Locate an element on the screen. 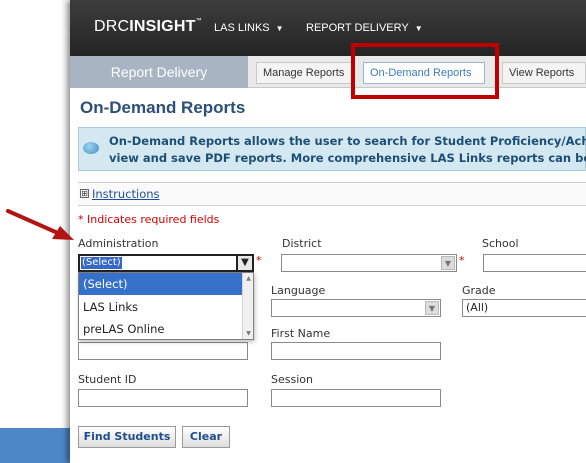  dropdown-scrollbar: ▲ ▼ is located at coordinates (247, 306).